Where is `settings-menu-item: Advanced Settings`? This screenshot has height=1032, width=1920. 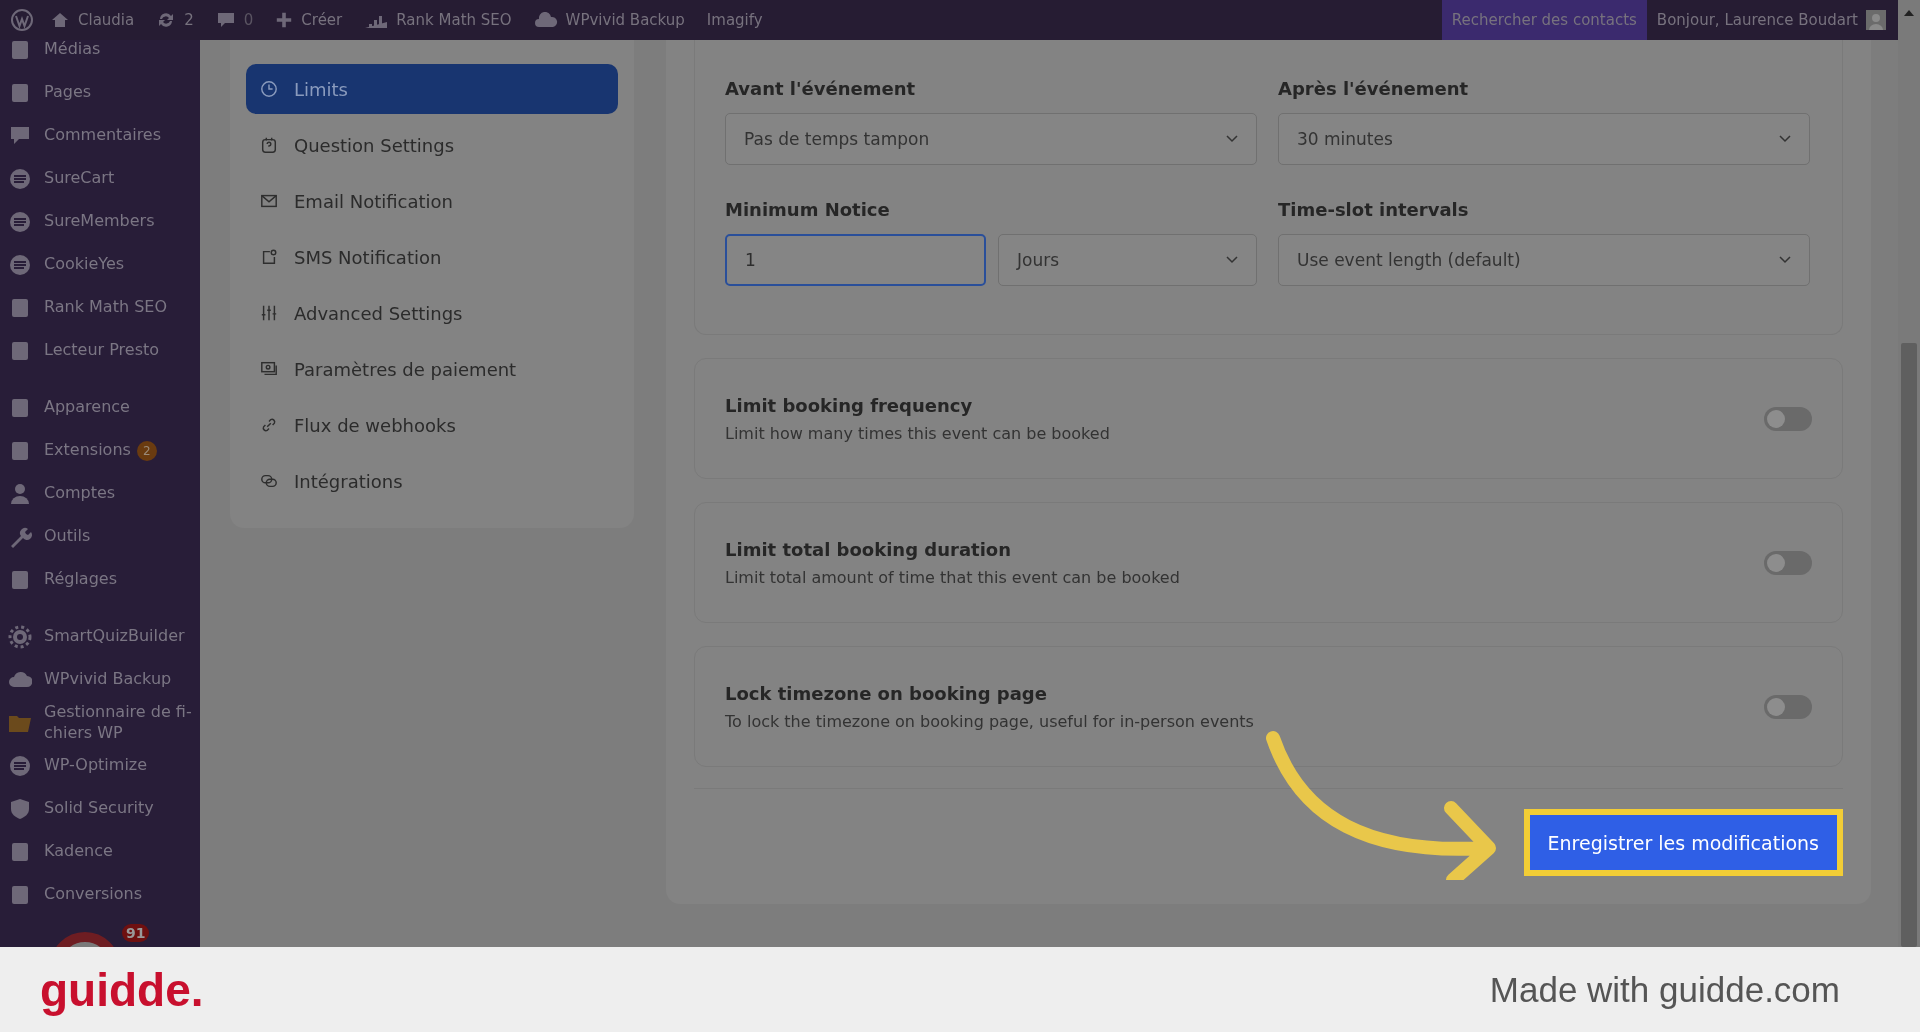 settings-menu-item: Advanced Settings is located at coordinates (432, 313).